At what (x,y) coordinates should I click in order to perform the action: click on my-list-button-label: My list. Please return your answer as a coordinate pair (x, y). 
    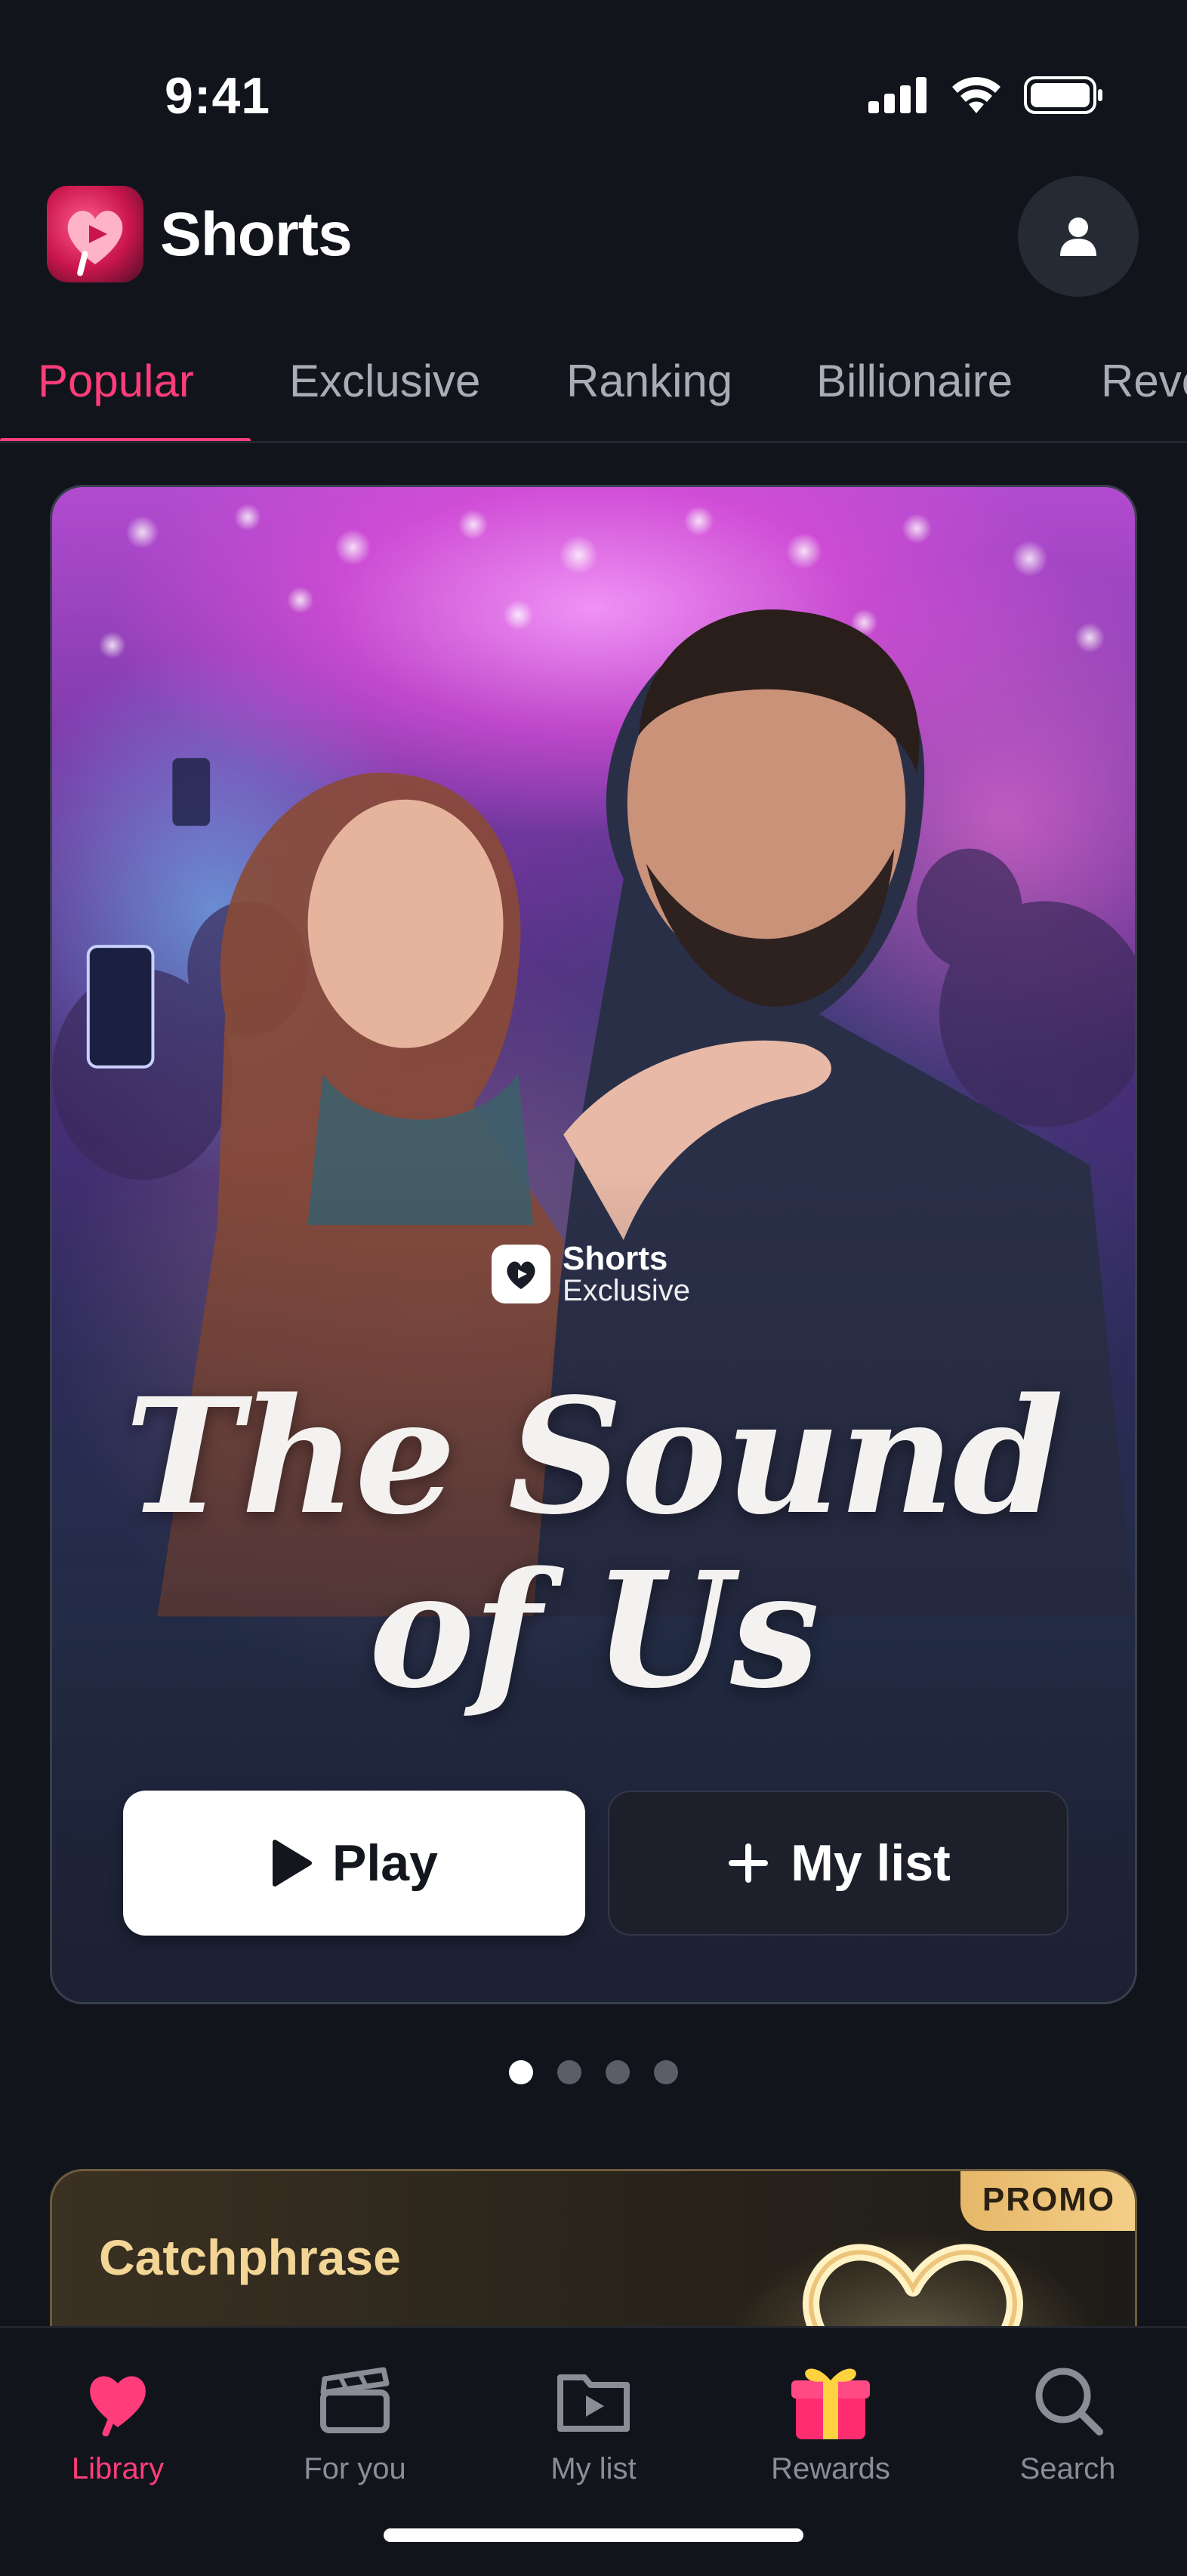
    Looking at the image, I should click on (871, 1863).